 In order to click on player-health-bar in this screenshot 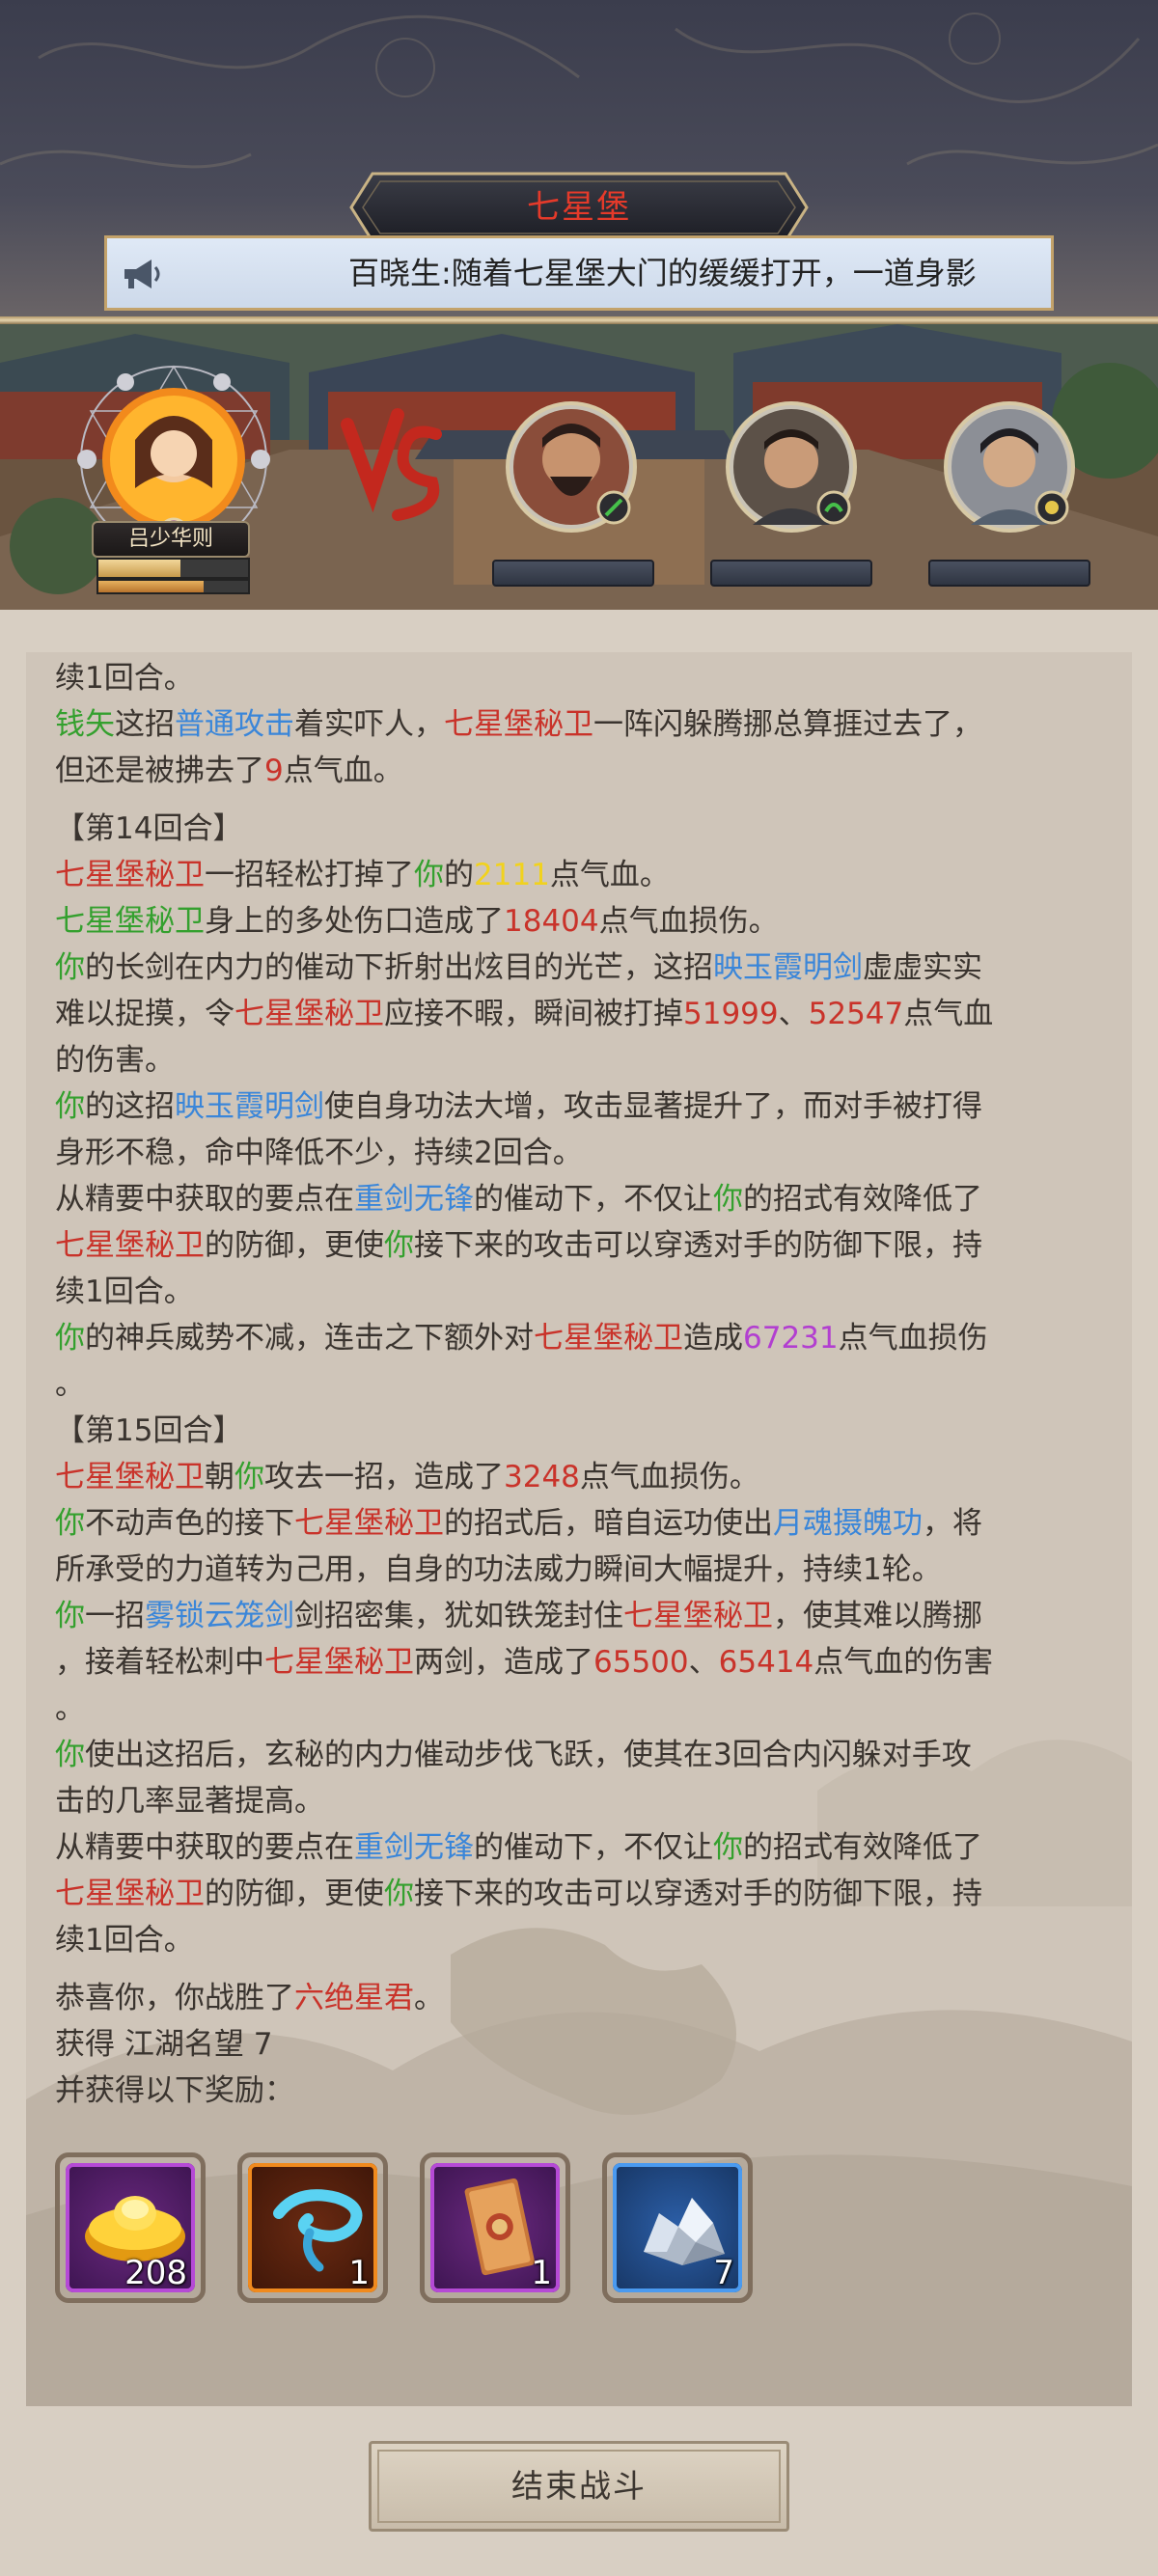, I will do `click(173, 568)`.